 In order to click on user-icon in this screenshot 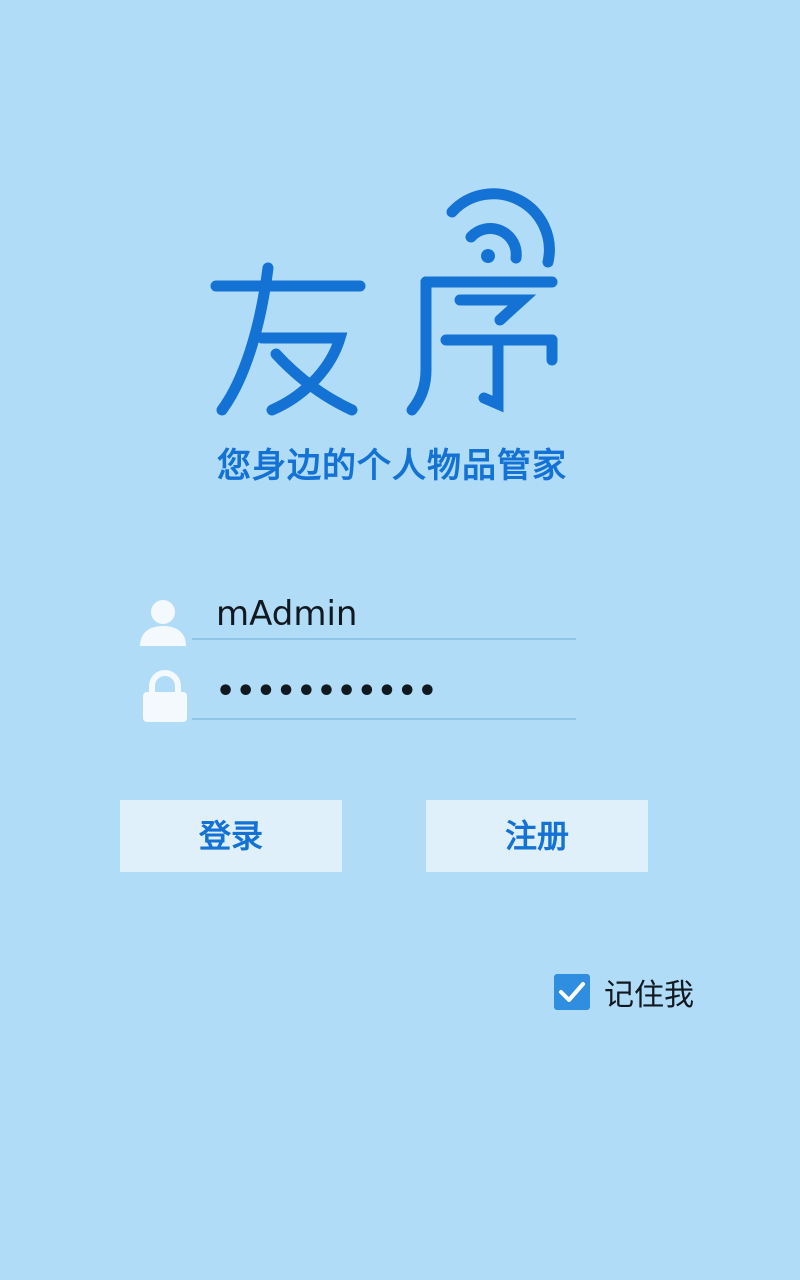, I will do `click(163, 623)`.